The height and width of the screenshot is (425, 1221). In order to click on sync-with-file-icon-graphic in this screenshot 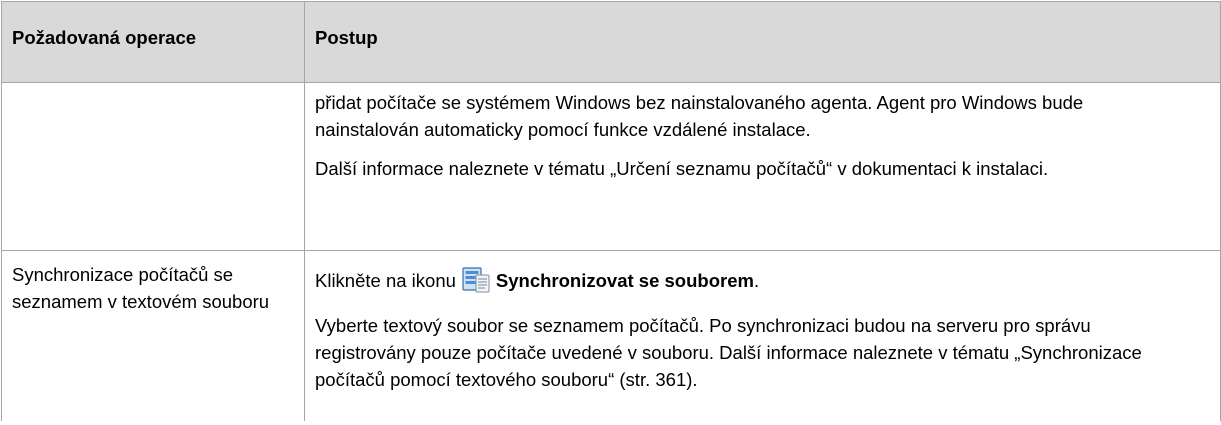, I will do `click(476, 280)`.